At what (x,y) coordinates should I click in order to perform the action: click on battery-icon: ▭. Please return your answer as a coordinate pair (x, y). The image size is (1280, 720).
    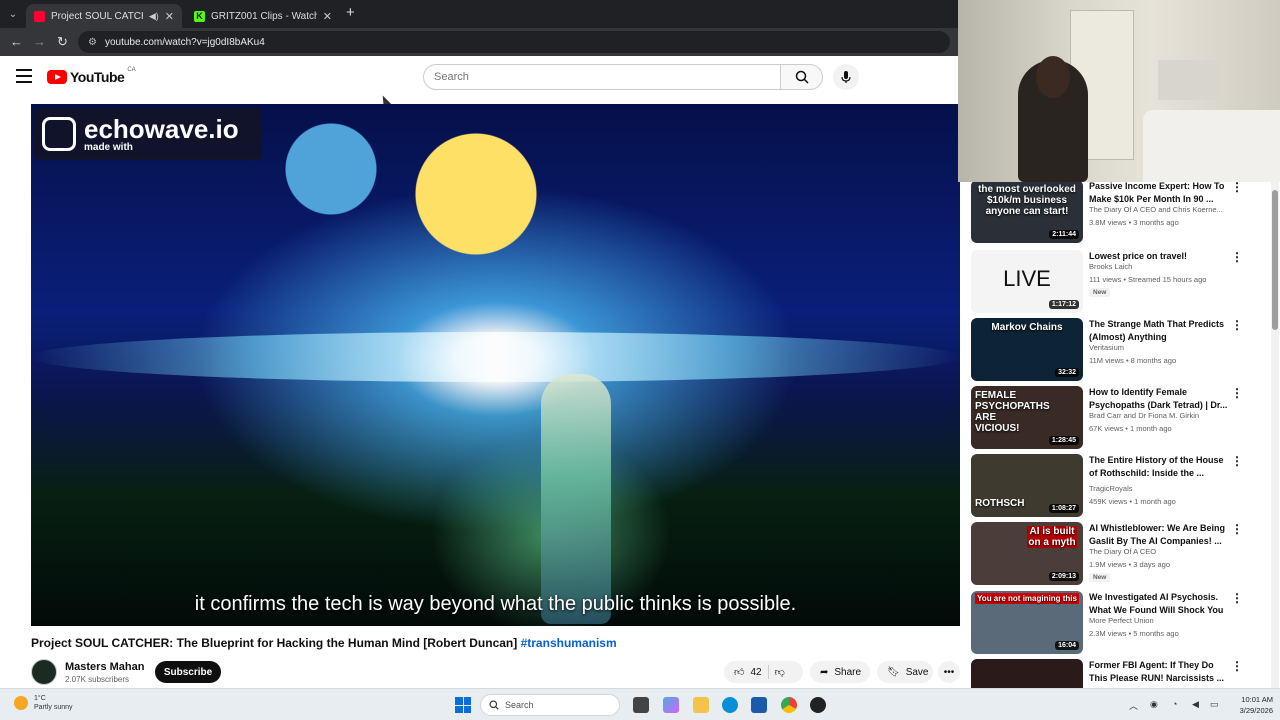
    Looking at the image, I should click on (1214, 704).